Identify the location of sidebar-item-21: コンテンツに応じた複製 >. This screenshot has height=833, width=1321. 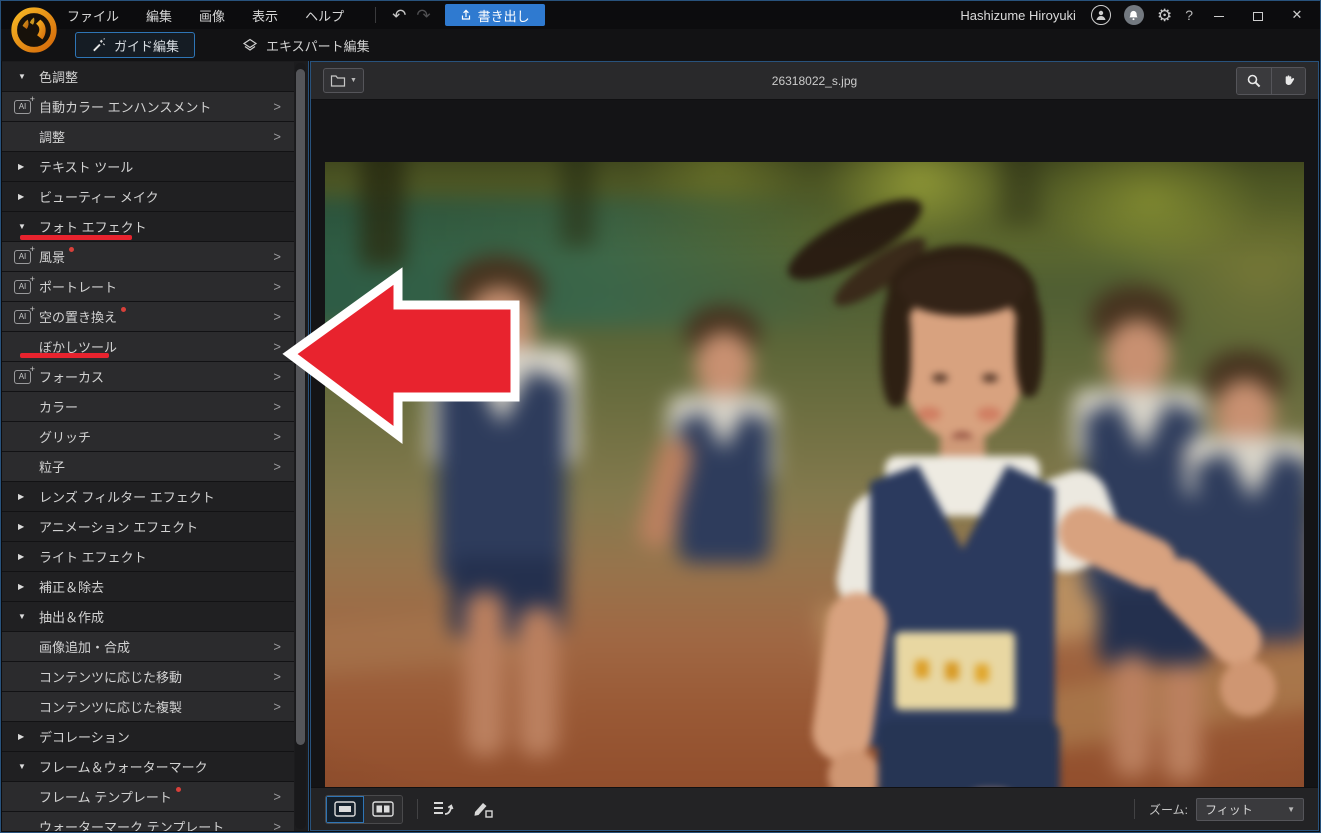
(148, 707).